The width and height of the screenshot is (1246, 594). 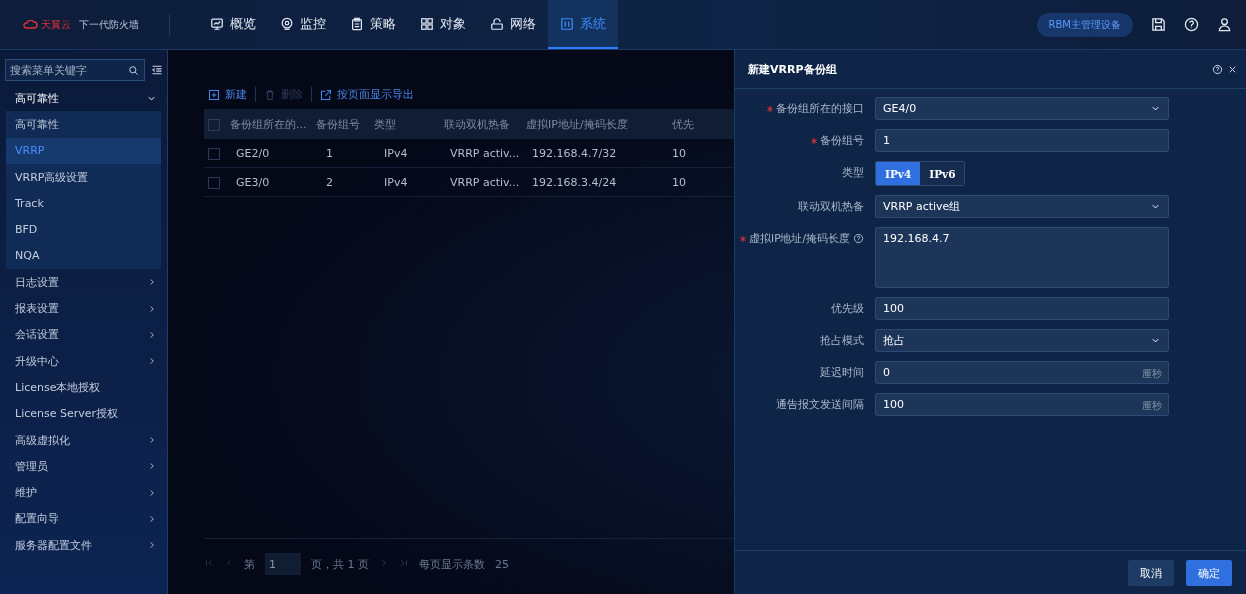 What do you see at coordinates (1158, 24) in the screenshot?
I see `save-icon` at bounding box center [1158, 24].